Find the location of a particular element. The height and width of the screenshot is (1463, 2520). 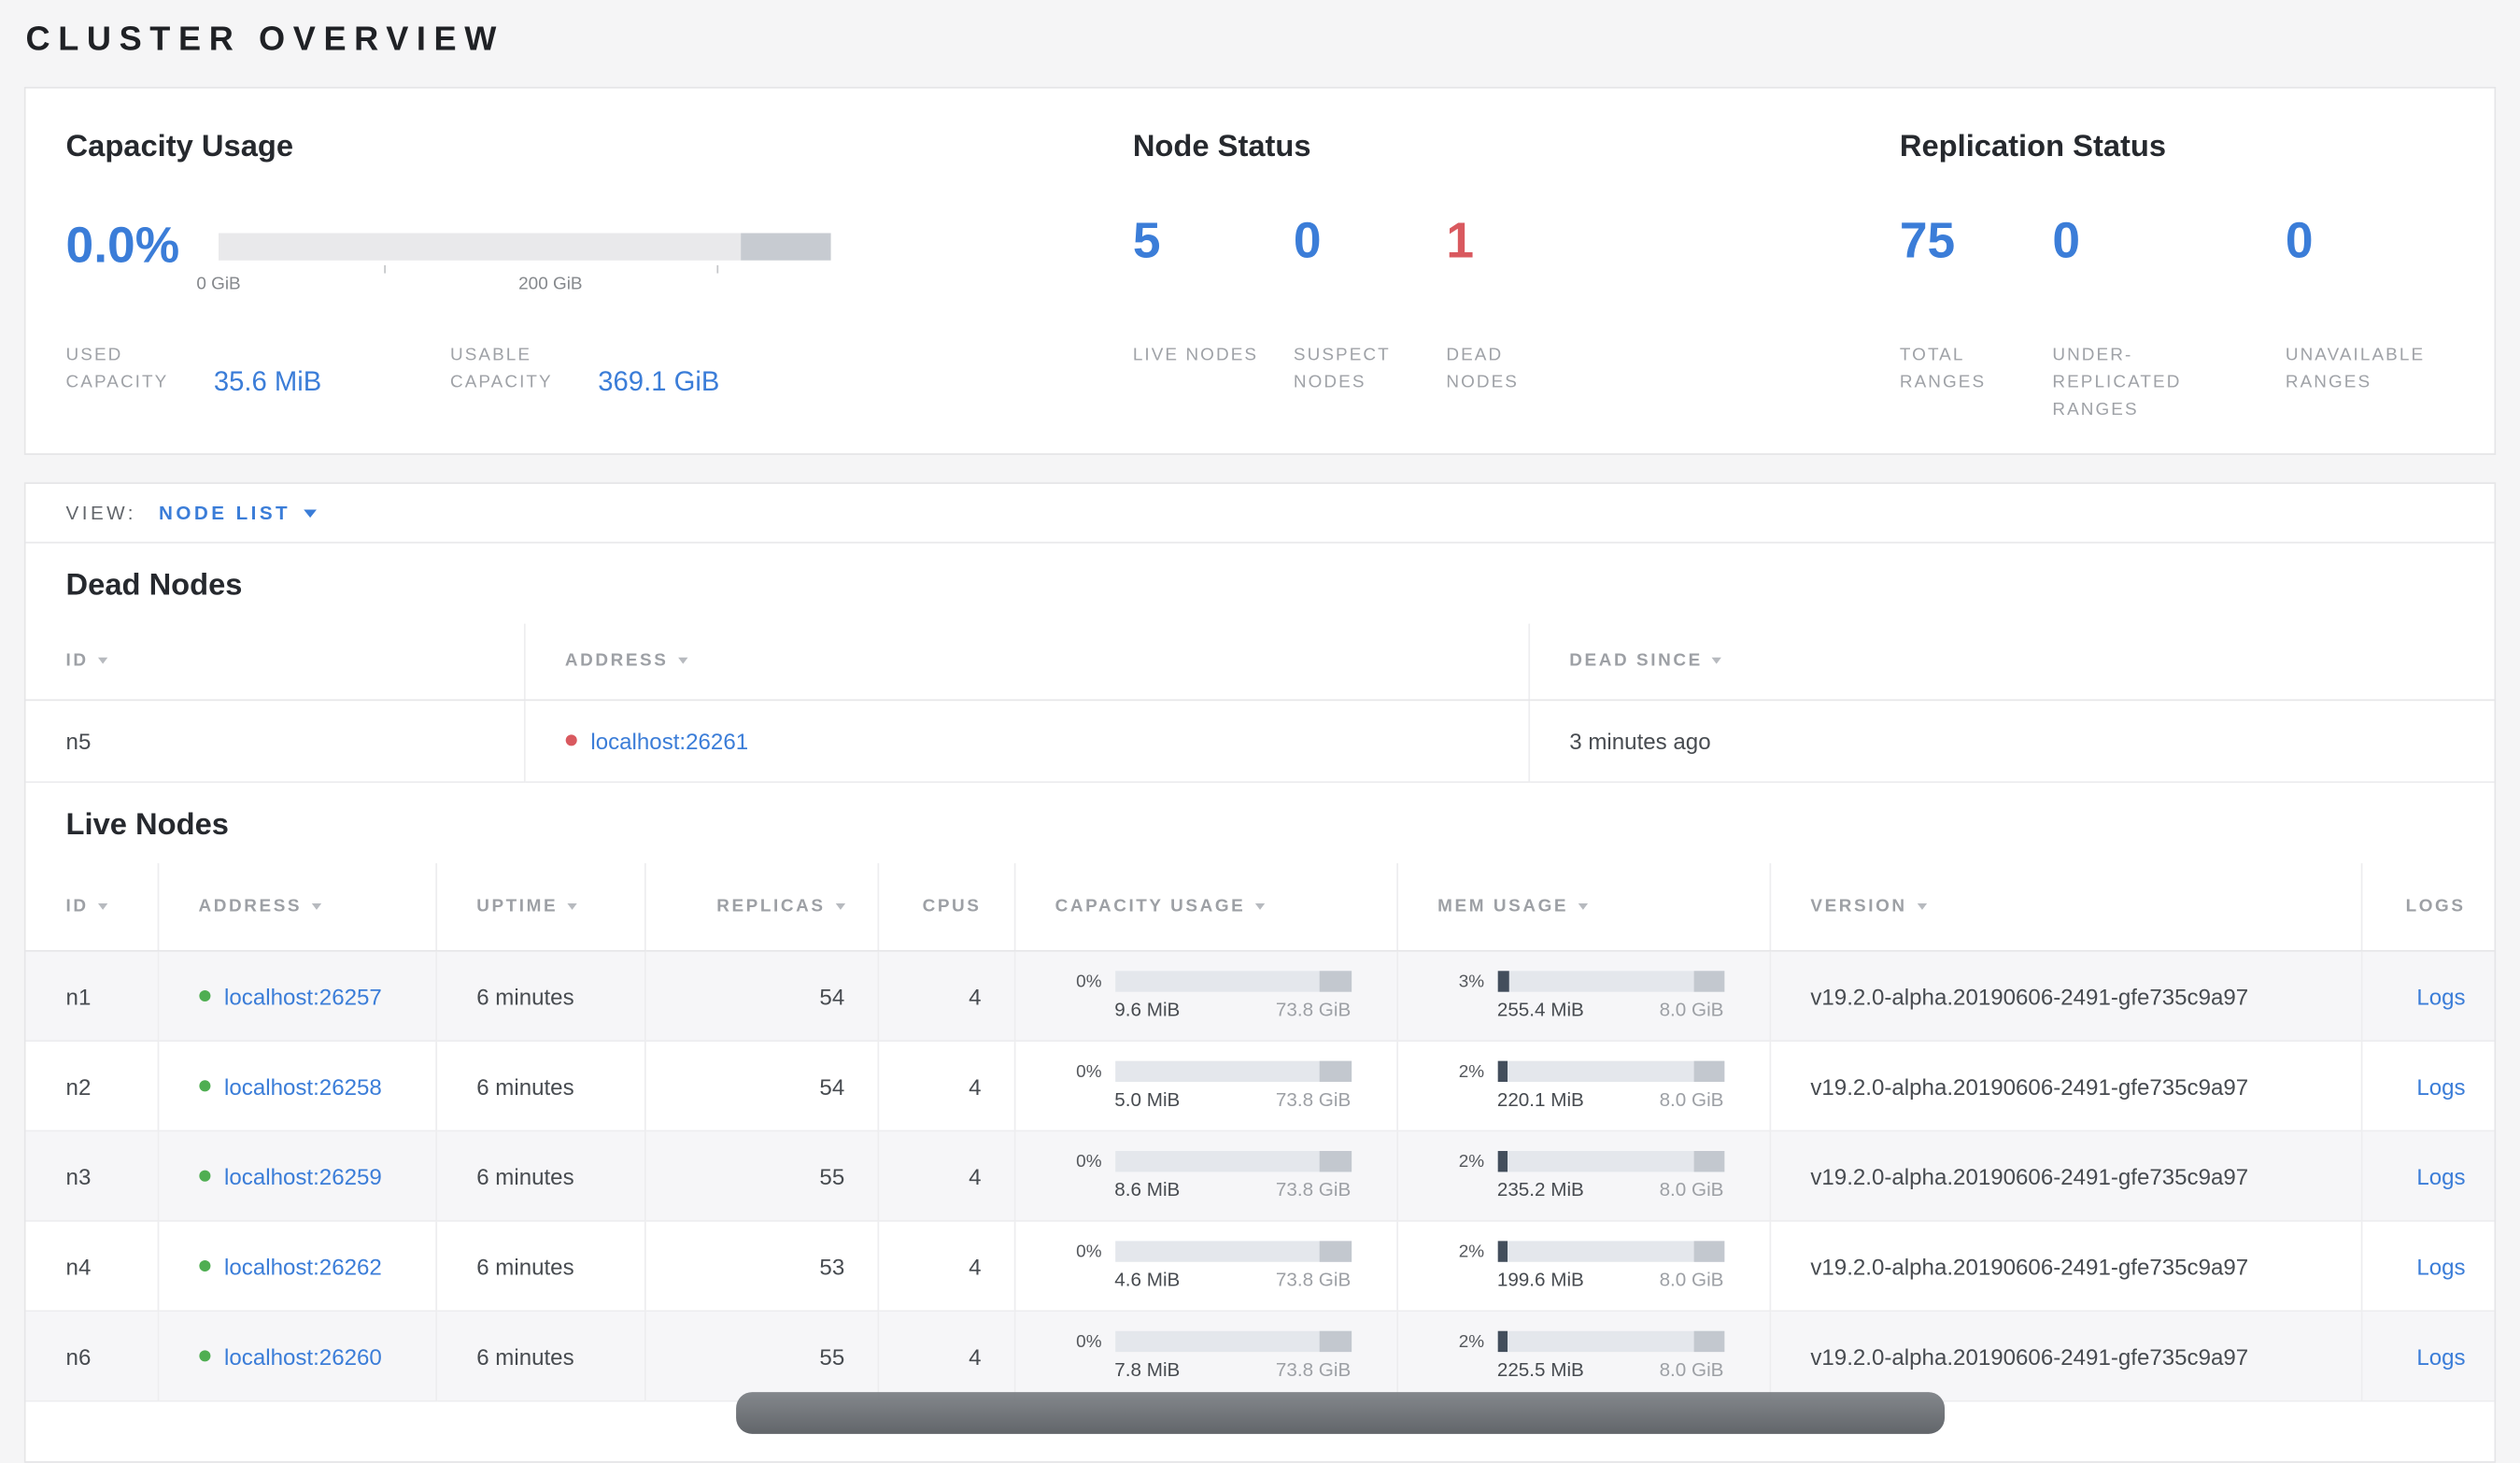

column-header-label: ID is located at coordinates (77, 661).